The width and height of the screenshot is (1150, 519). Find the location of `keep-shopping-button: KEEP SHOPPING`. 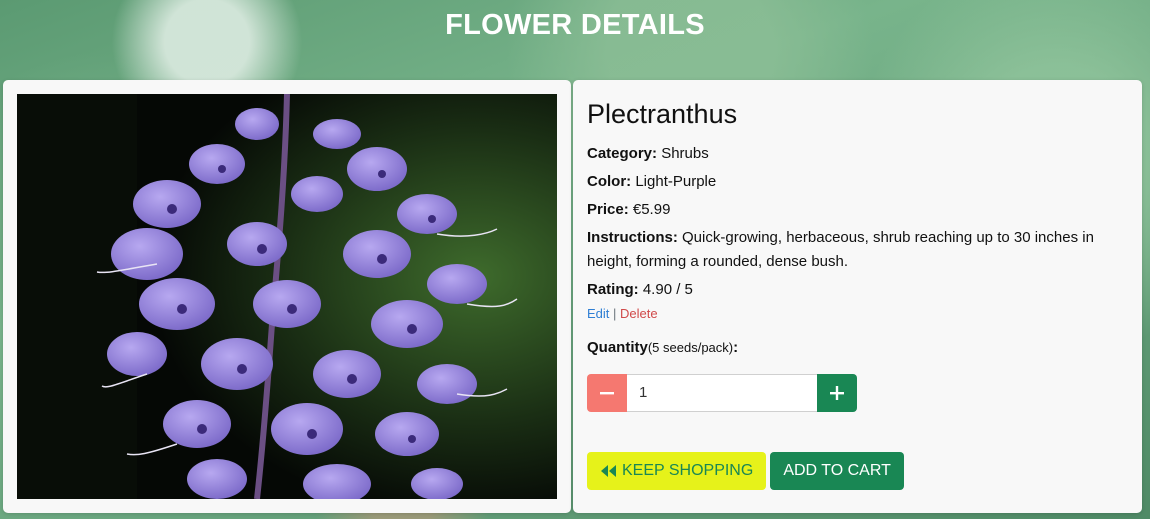

keep-shopping-button: KEEP SHOPPING is located at coordinates (677, 470).